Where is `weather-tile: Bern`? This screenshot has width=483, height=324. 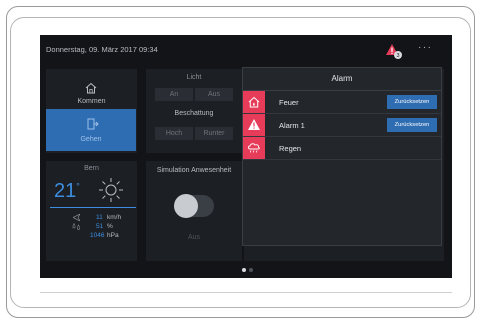 weather-tile: Bern is located at coordinates (91, 211).